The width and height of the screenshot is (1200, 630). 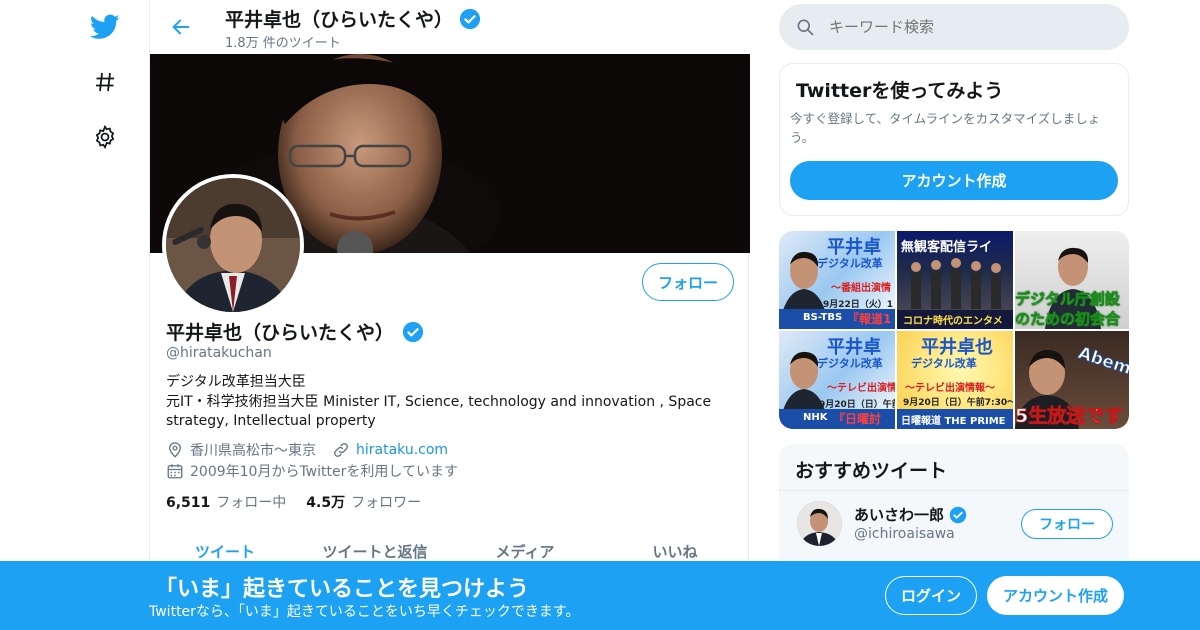 I want to click on tile-5-sub2: 〜テレビ出演情報〜, so click(x=950, y=388).